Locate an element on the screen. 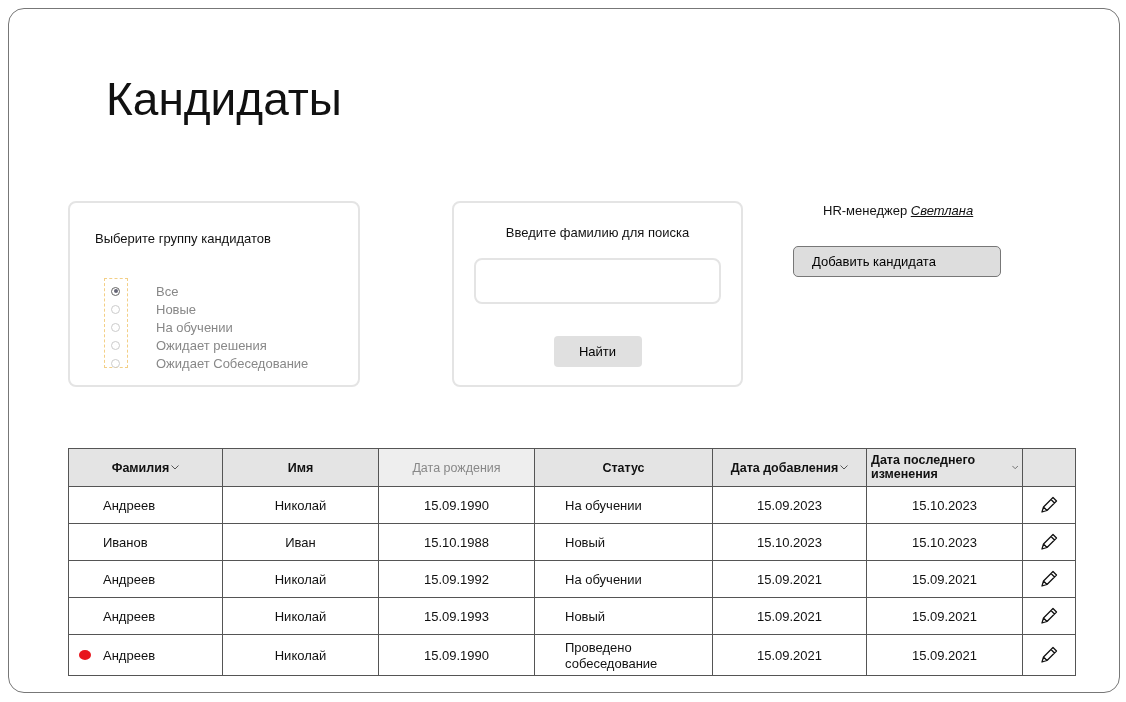 The width and height of the screenshot is (1126, 702). add-candidate-button: Добавить кандидата is located at coordinates (897, 261).